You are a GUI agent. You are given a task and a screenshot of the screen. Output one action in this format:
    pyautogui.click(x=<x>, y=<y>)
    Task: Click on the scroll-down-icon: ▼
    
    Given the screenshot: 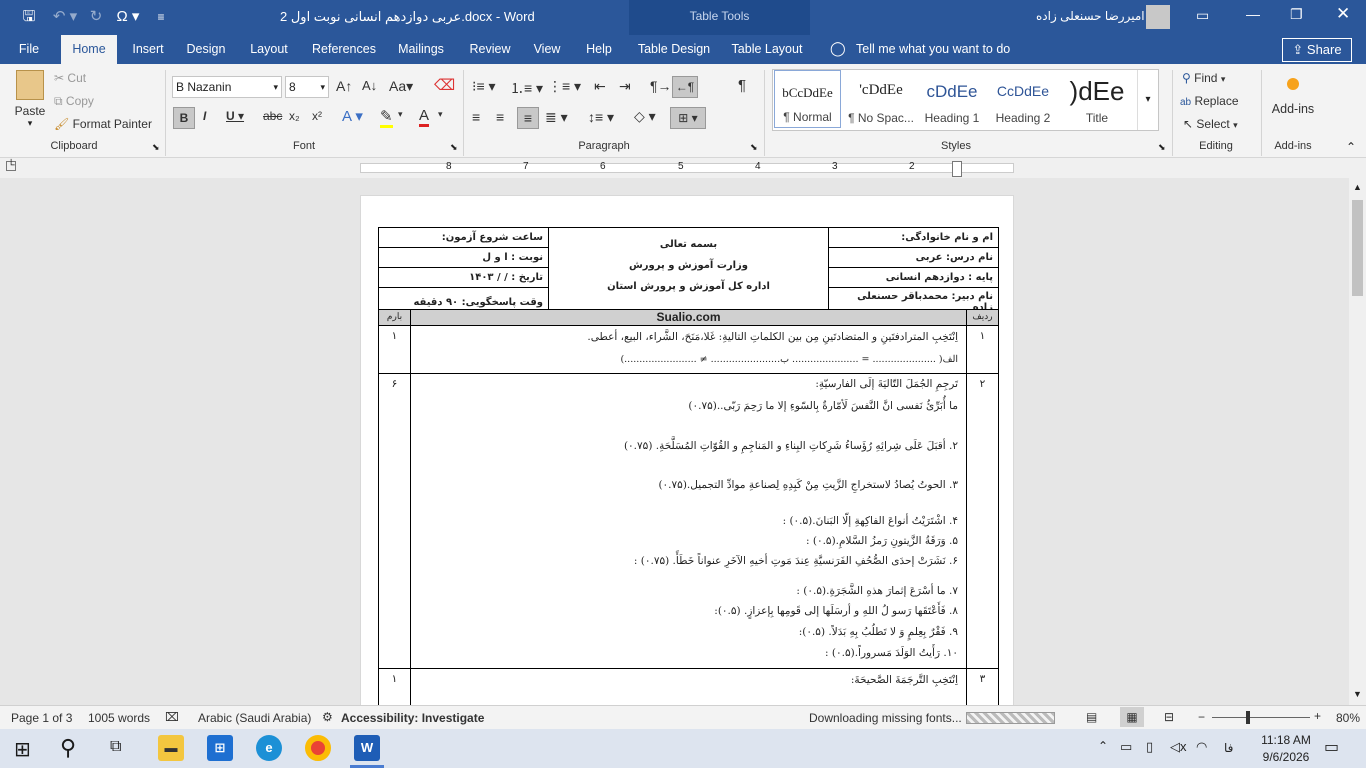 What is the action you would take?
    pyautogui.click(x=1357, y=694)
    